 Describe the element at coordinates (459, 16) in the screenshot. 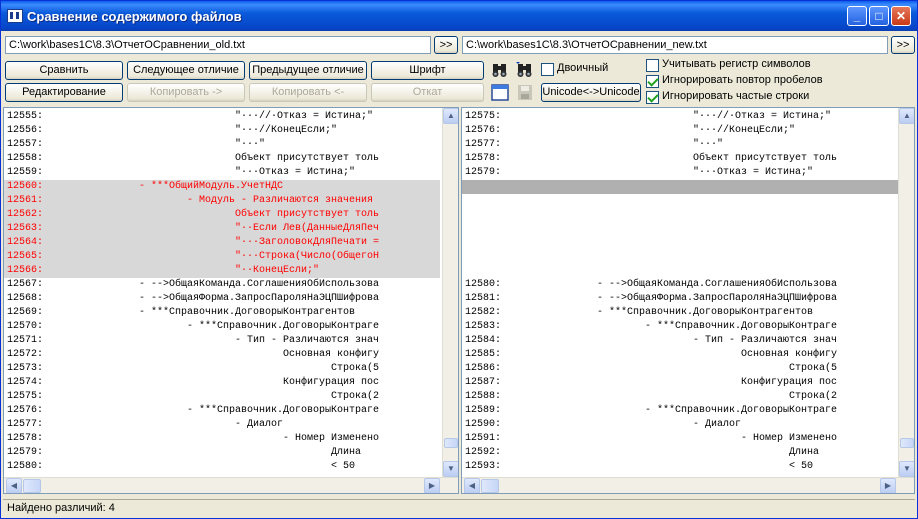

I see `title-bar: Сравнение содержимого файлов _ □ ✕` at that location.